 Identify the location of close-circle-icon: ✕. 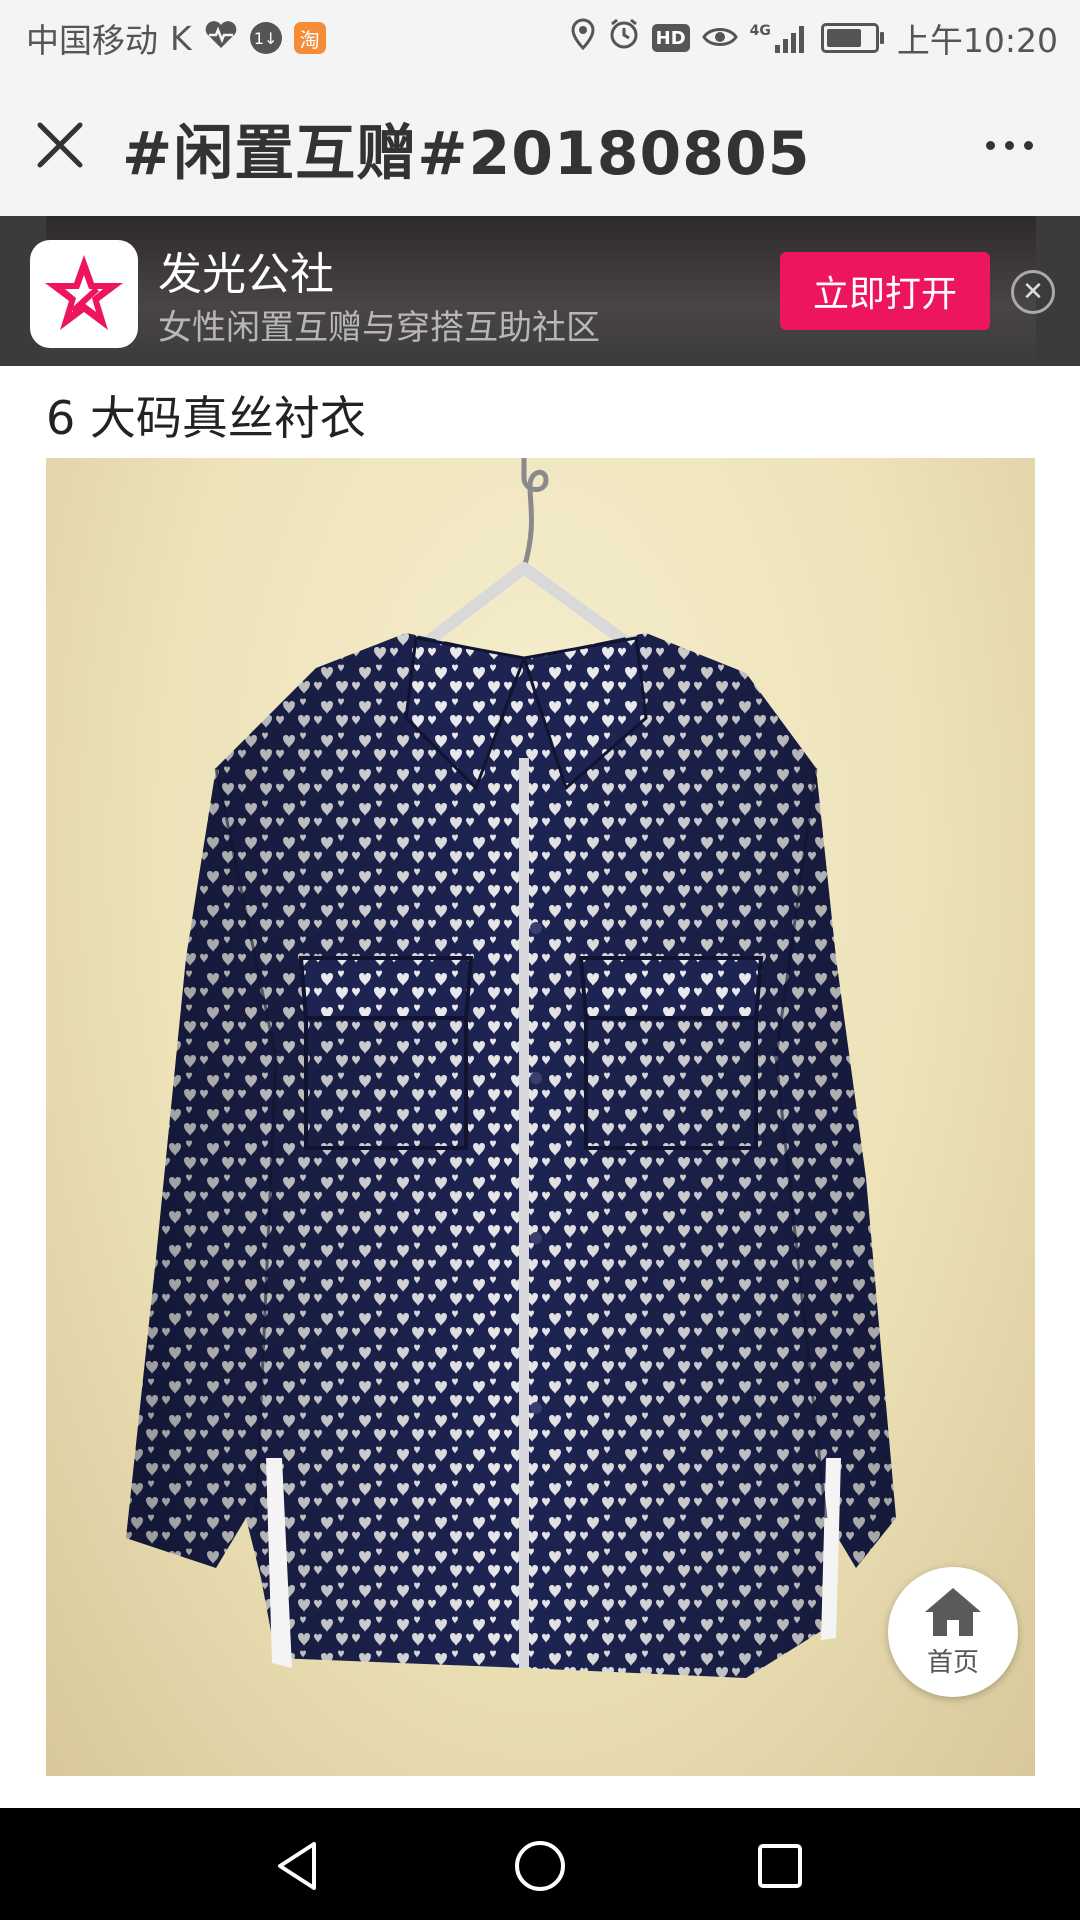
(1033, 292).